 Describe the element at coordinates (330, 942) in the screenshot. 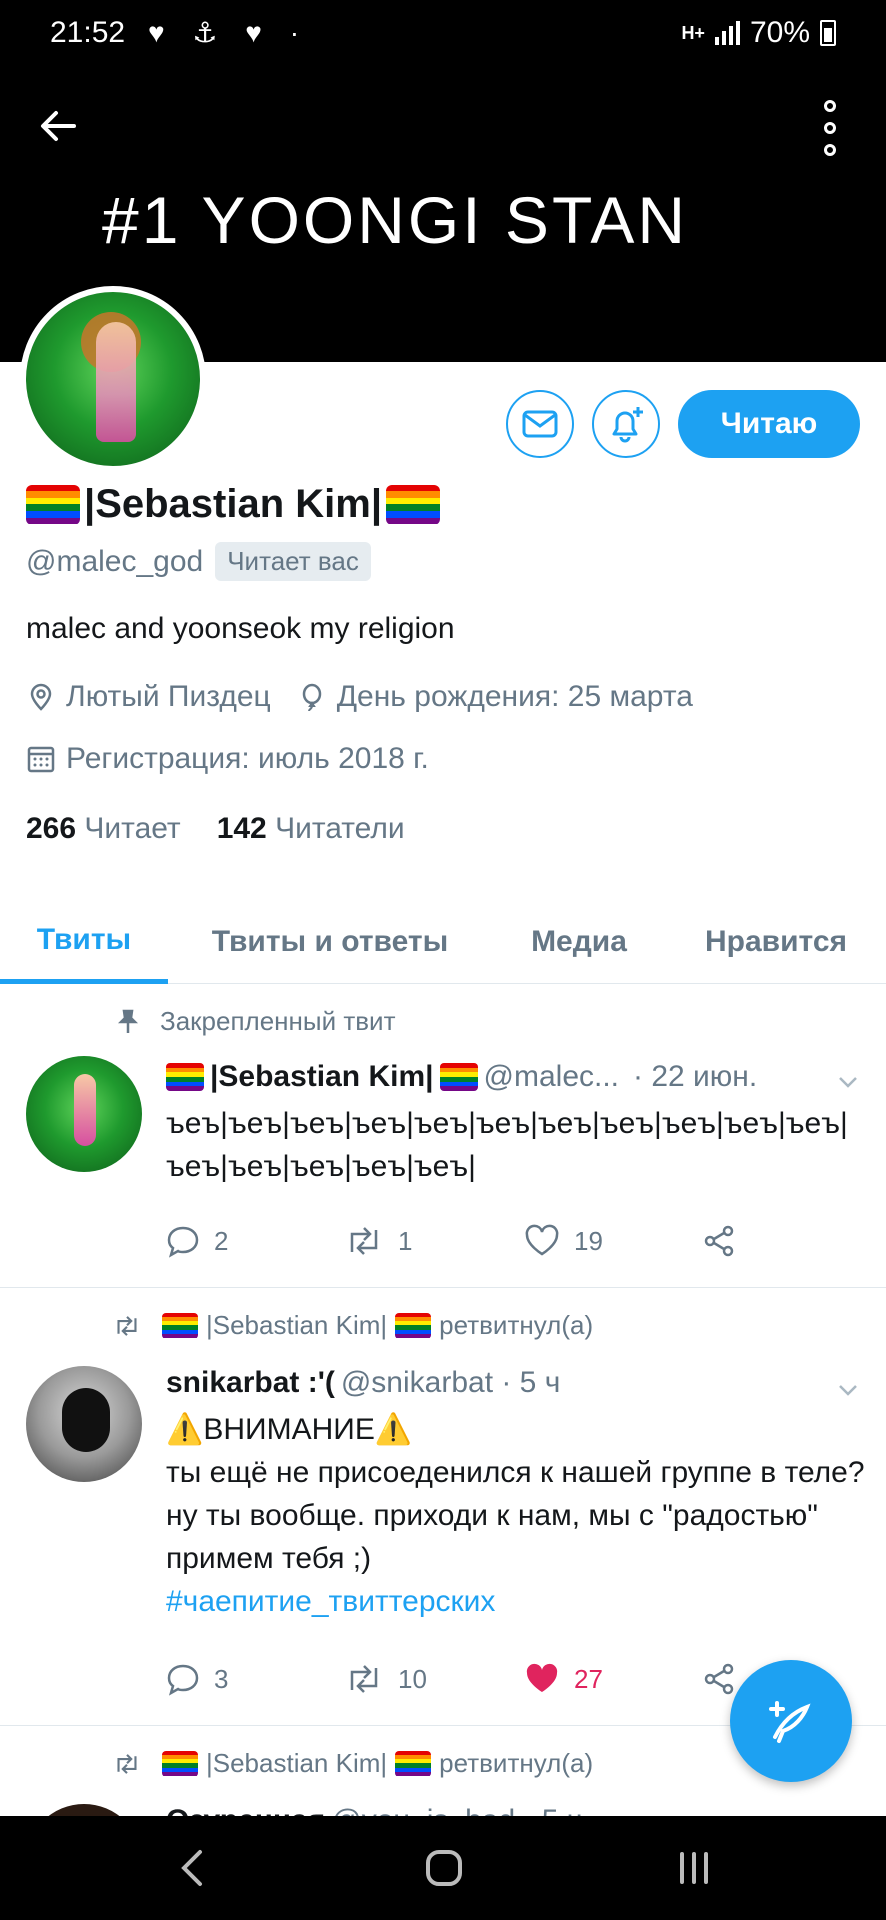

I see `tab-tweets-replies: Твиты и ответы` at that location.